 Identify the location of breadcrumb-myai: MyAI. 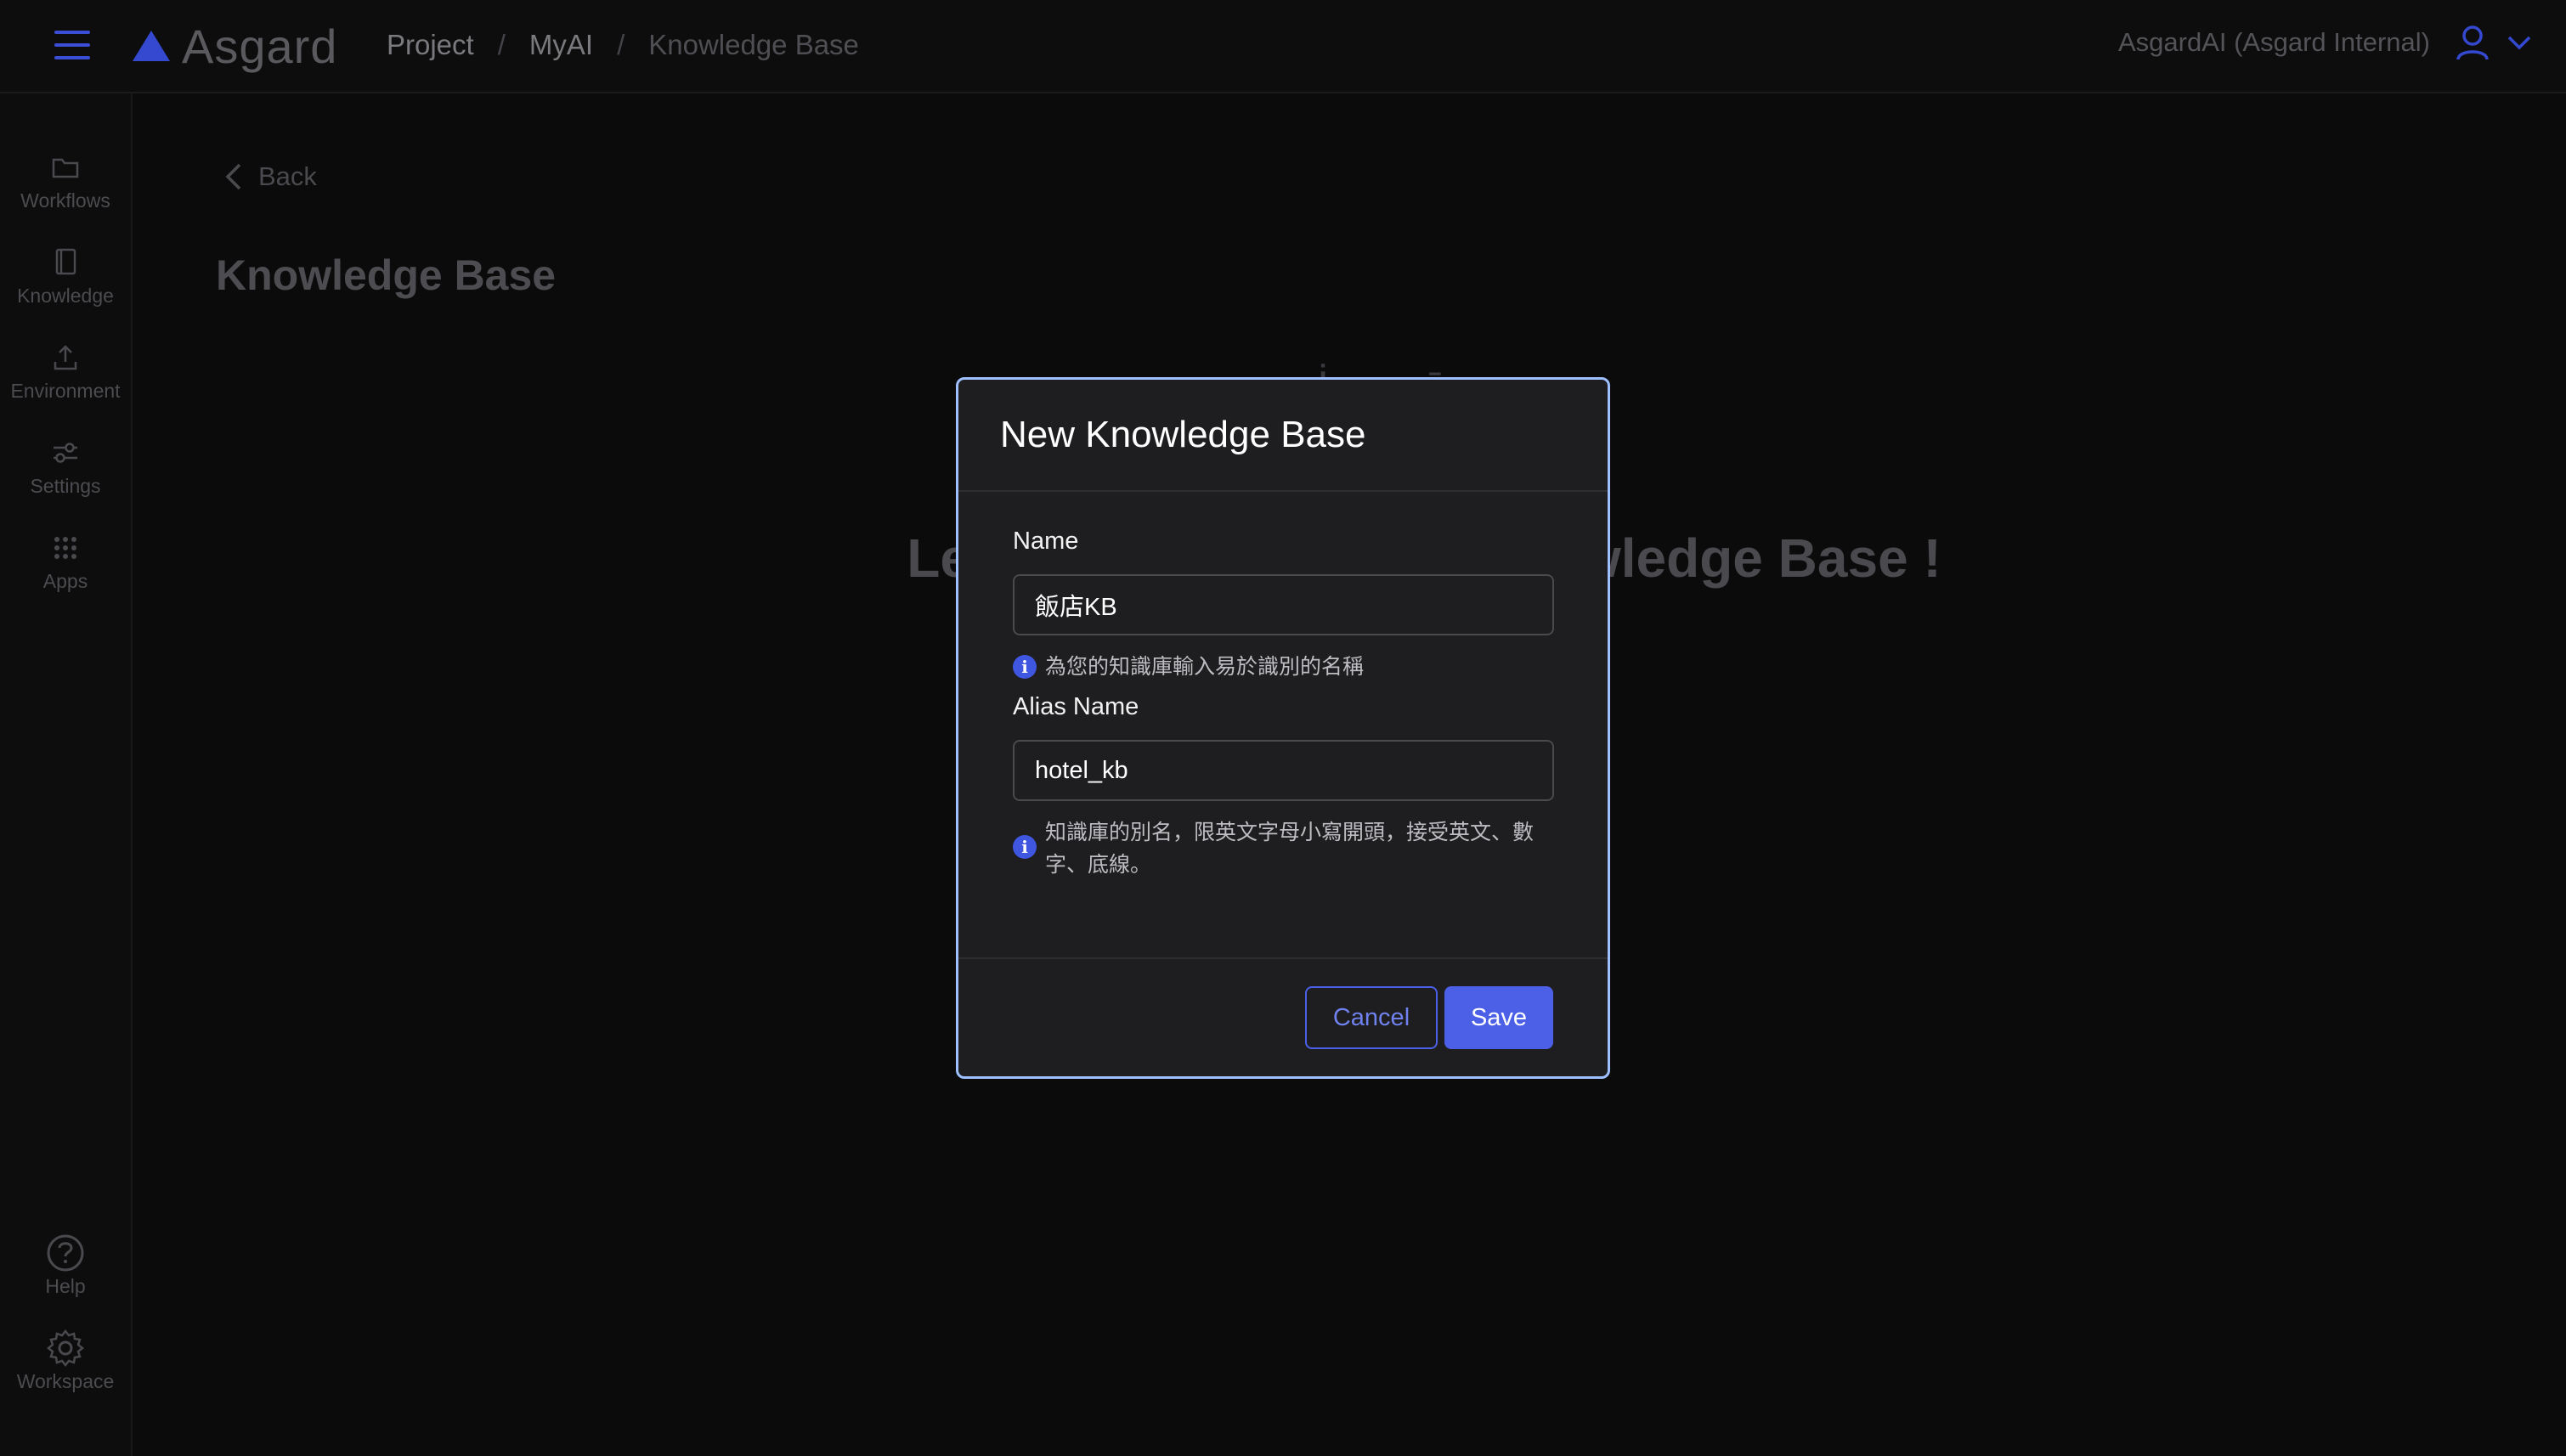
(561, 45).